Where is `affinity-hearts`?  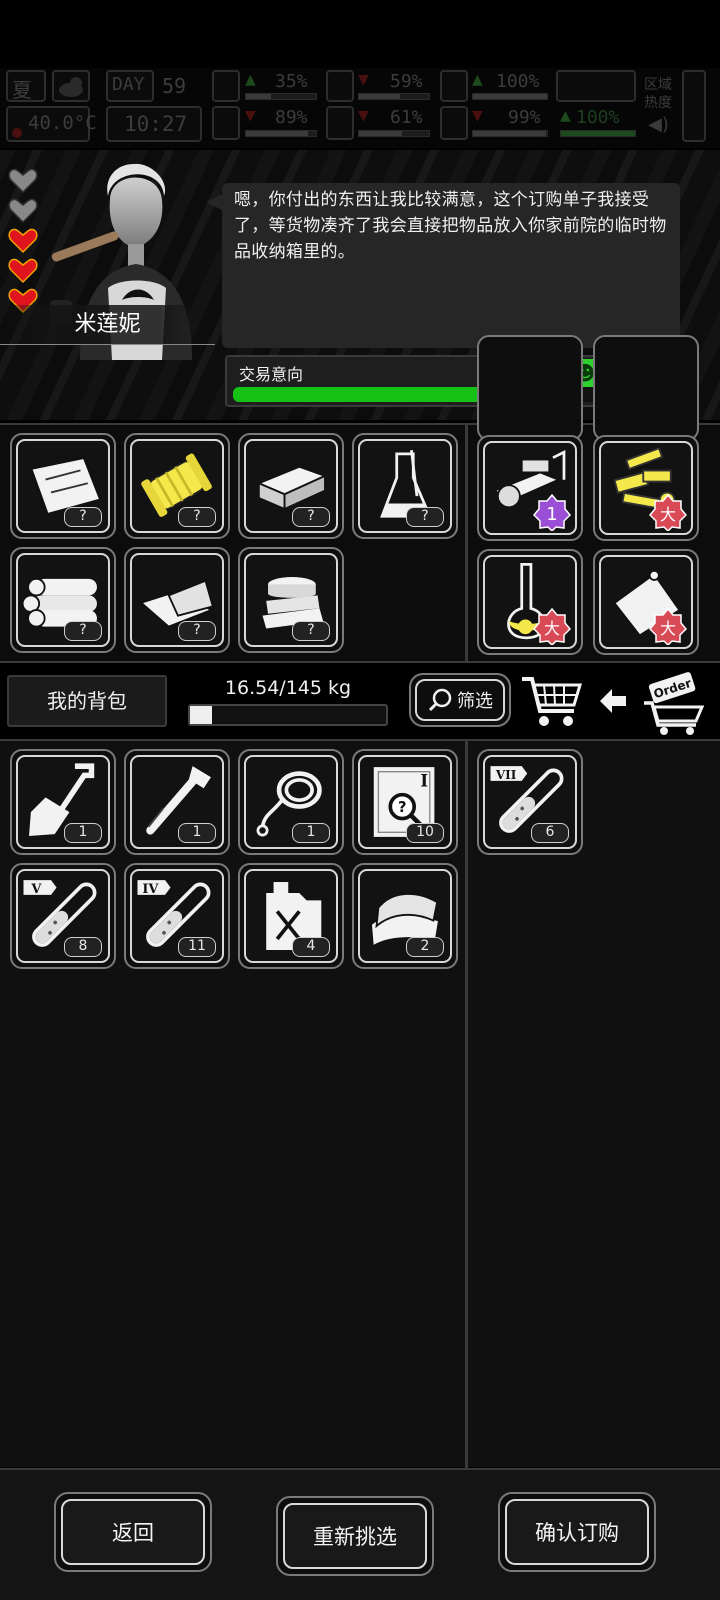
affinity-hearts is located at coordinates (26, 243).